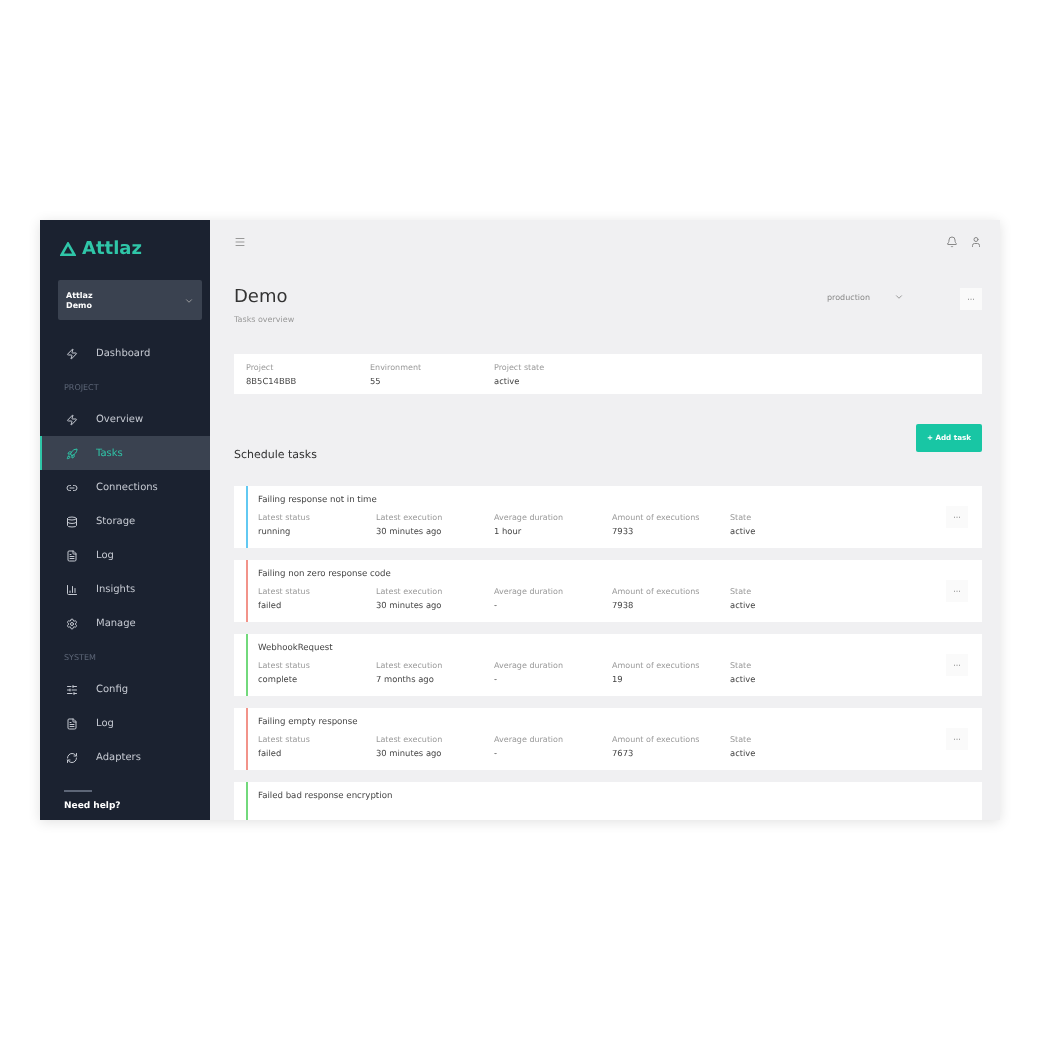  Describe the element at coordinates (72, 689) in the screenshot. I see `sliders-icon` at that location.